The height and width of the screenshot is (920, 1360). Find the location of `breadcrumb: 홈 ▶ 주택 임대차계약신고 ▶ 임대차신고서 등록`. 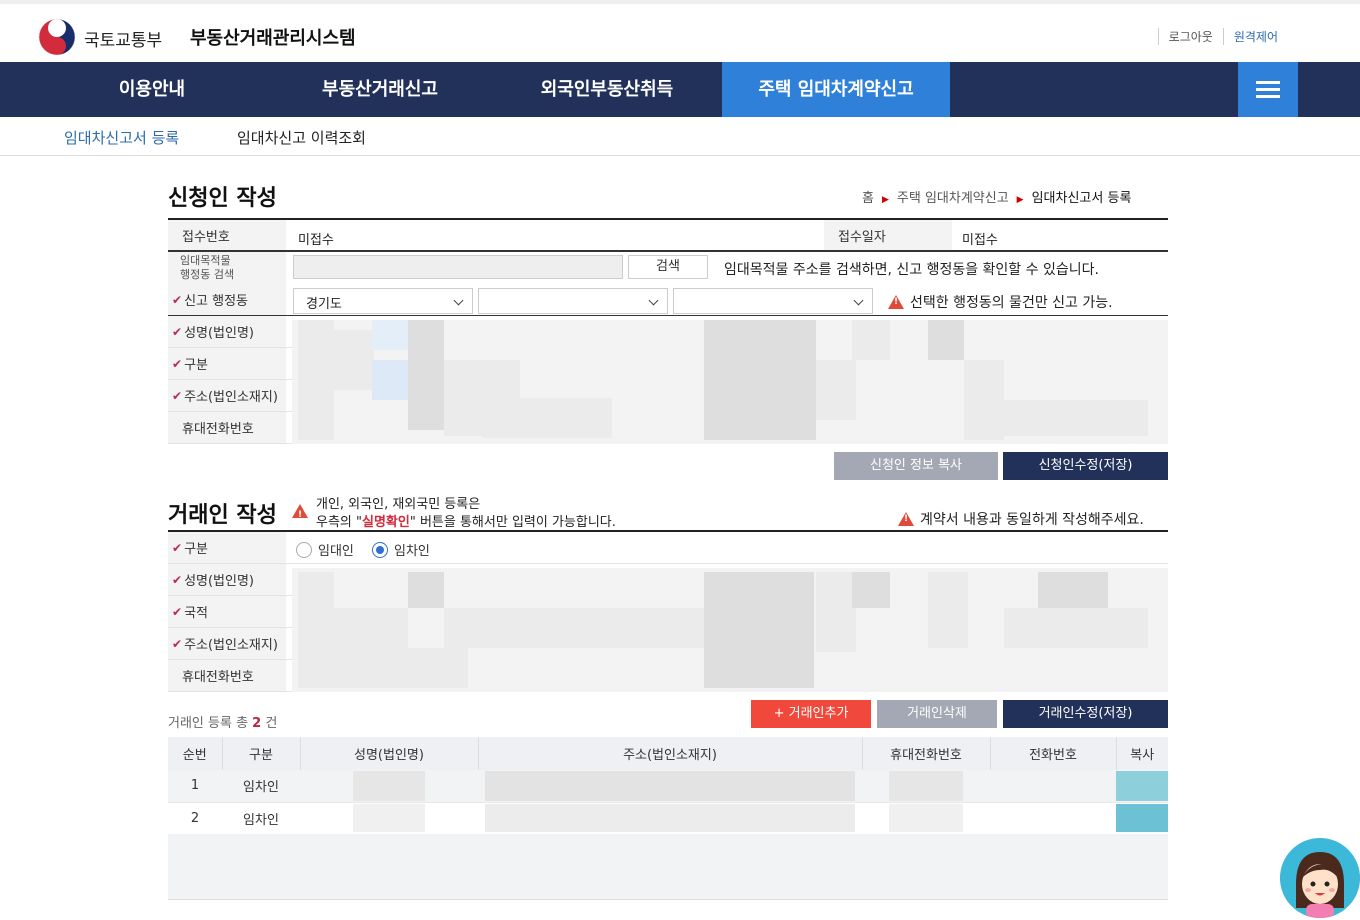

breadcrumb: 홈 ▶ 주택 임대차계약신고 ▶ 임대차신고서 등록 is located at coordinates (996, 196).